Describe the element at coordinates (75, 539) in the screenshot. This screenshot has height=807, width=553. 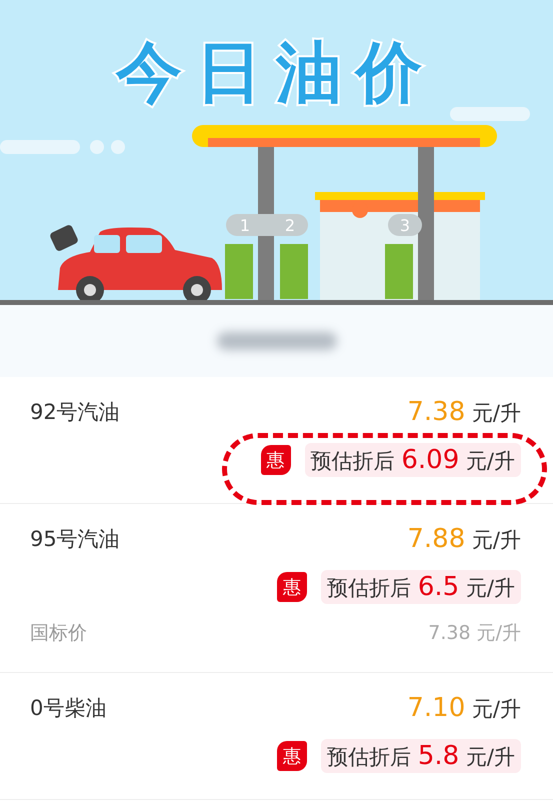
I see `fuel-name: 95号汽油` at that location.